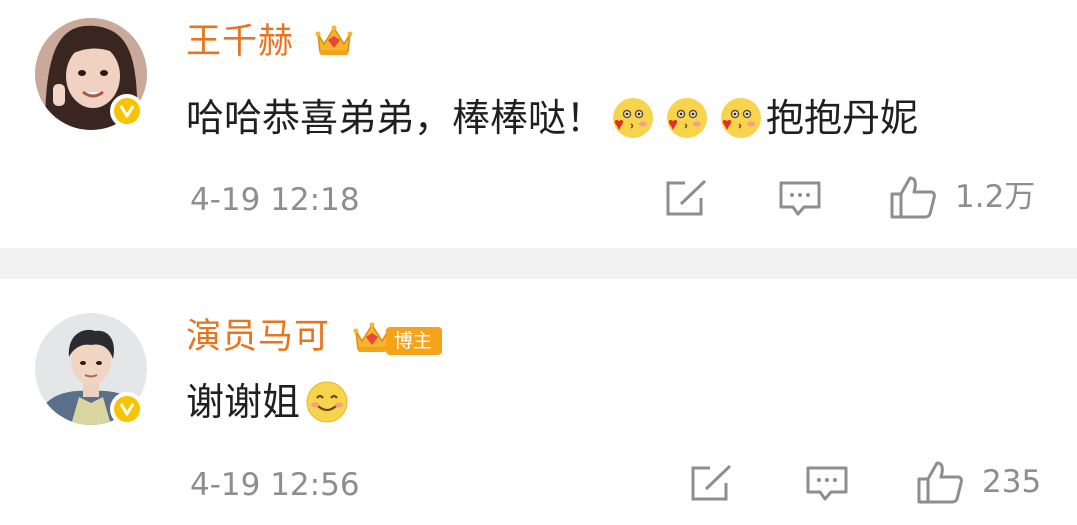 The width and height of the screenshot is (1077, 525). I want to click on author-tag: 博主, so click(414, 341).